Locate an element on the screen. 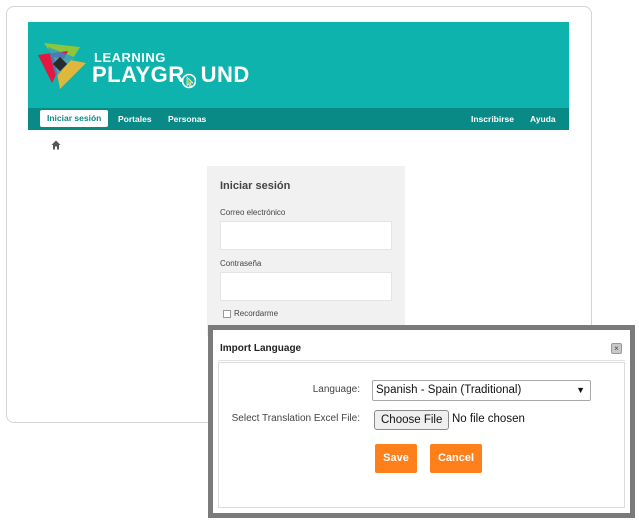  nav-help: Ayuda is located at coordinates (543, 119).